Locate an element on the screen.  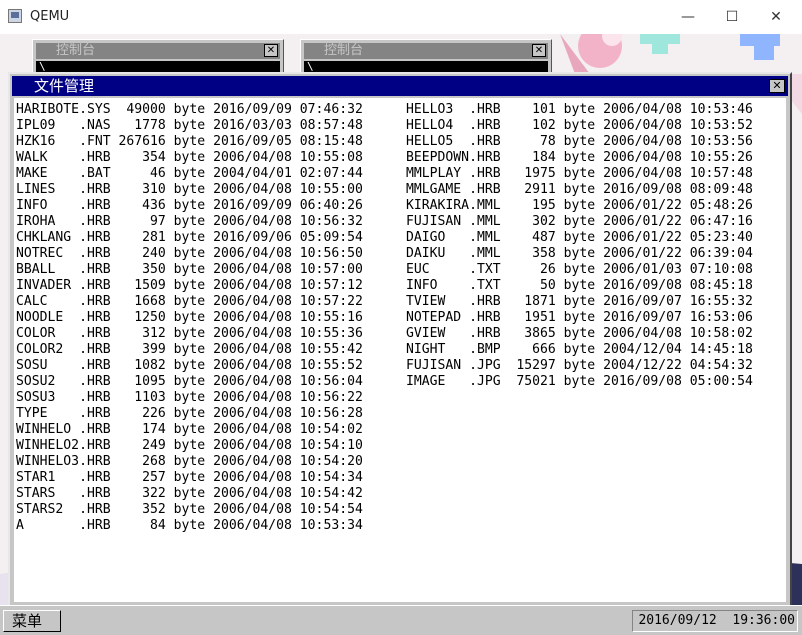
file-entry: GVIEW .HRB 3865 byte 2006/04/08 10:58:02 is located at coordinates (579, 333).